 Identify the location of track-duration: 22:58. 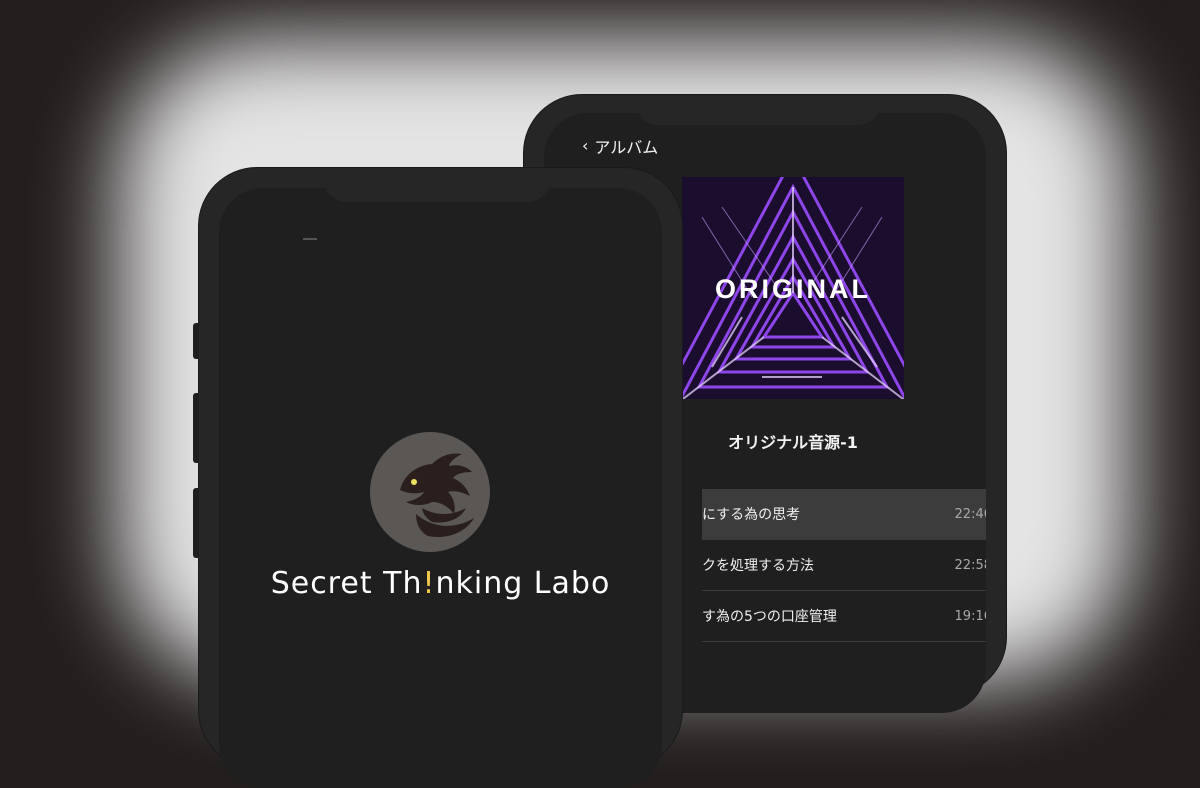
(970, 565).